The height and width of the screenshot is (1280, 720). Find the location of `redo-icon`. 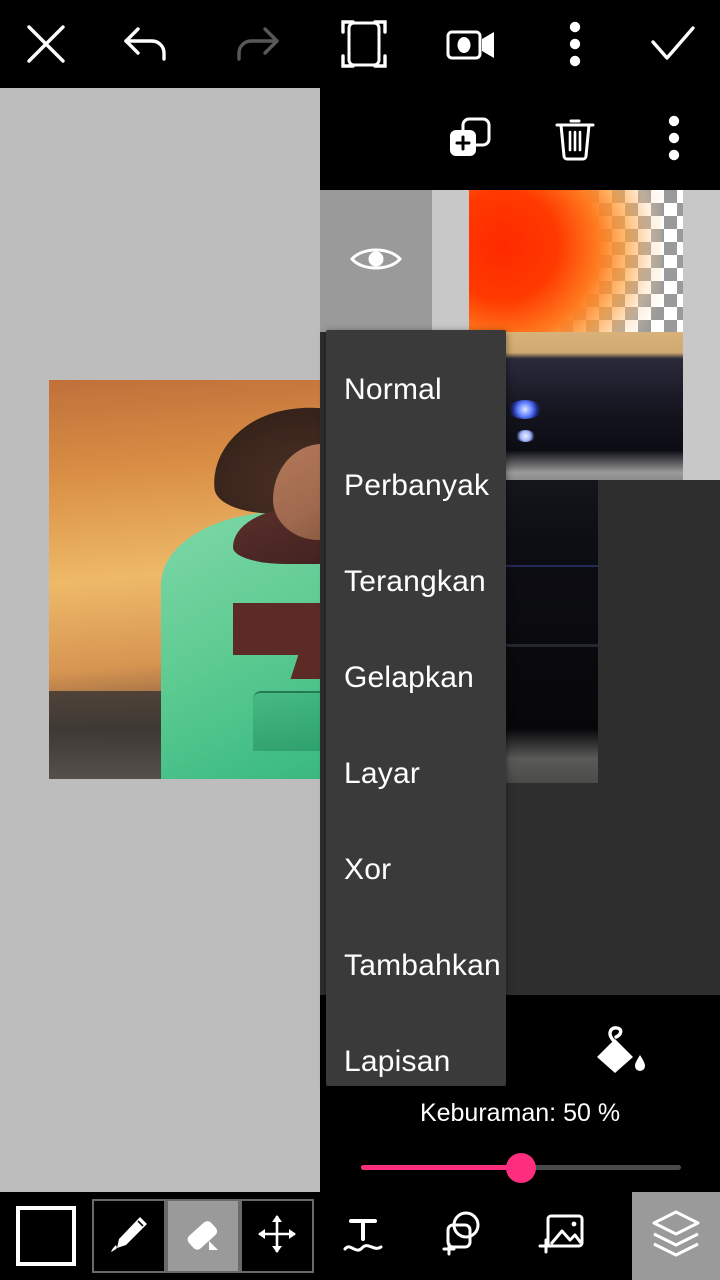

redo-icon is located at coordinates (256, 44).